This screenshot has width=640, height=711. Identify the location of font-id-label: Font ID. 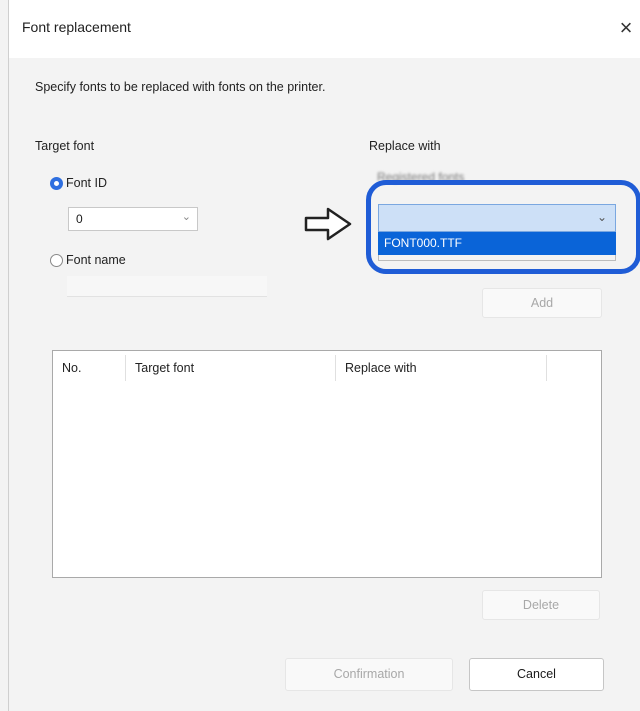
(86, 183).